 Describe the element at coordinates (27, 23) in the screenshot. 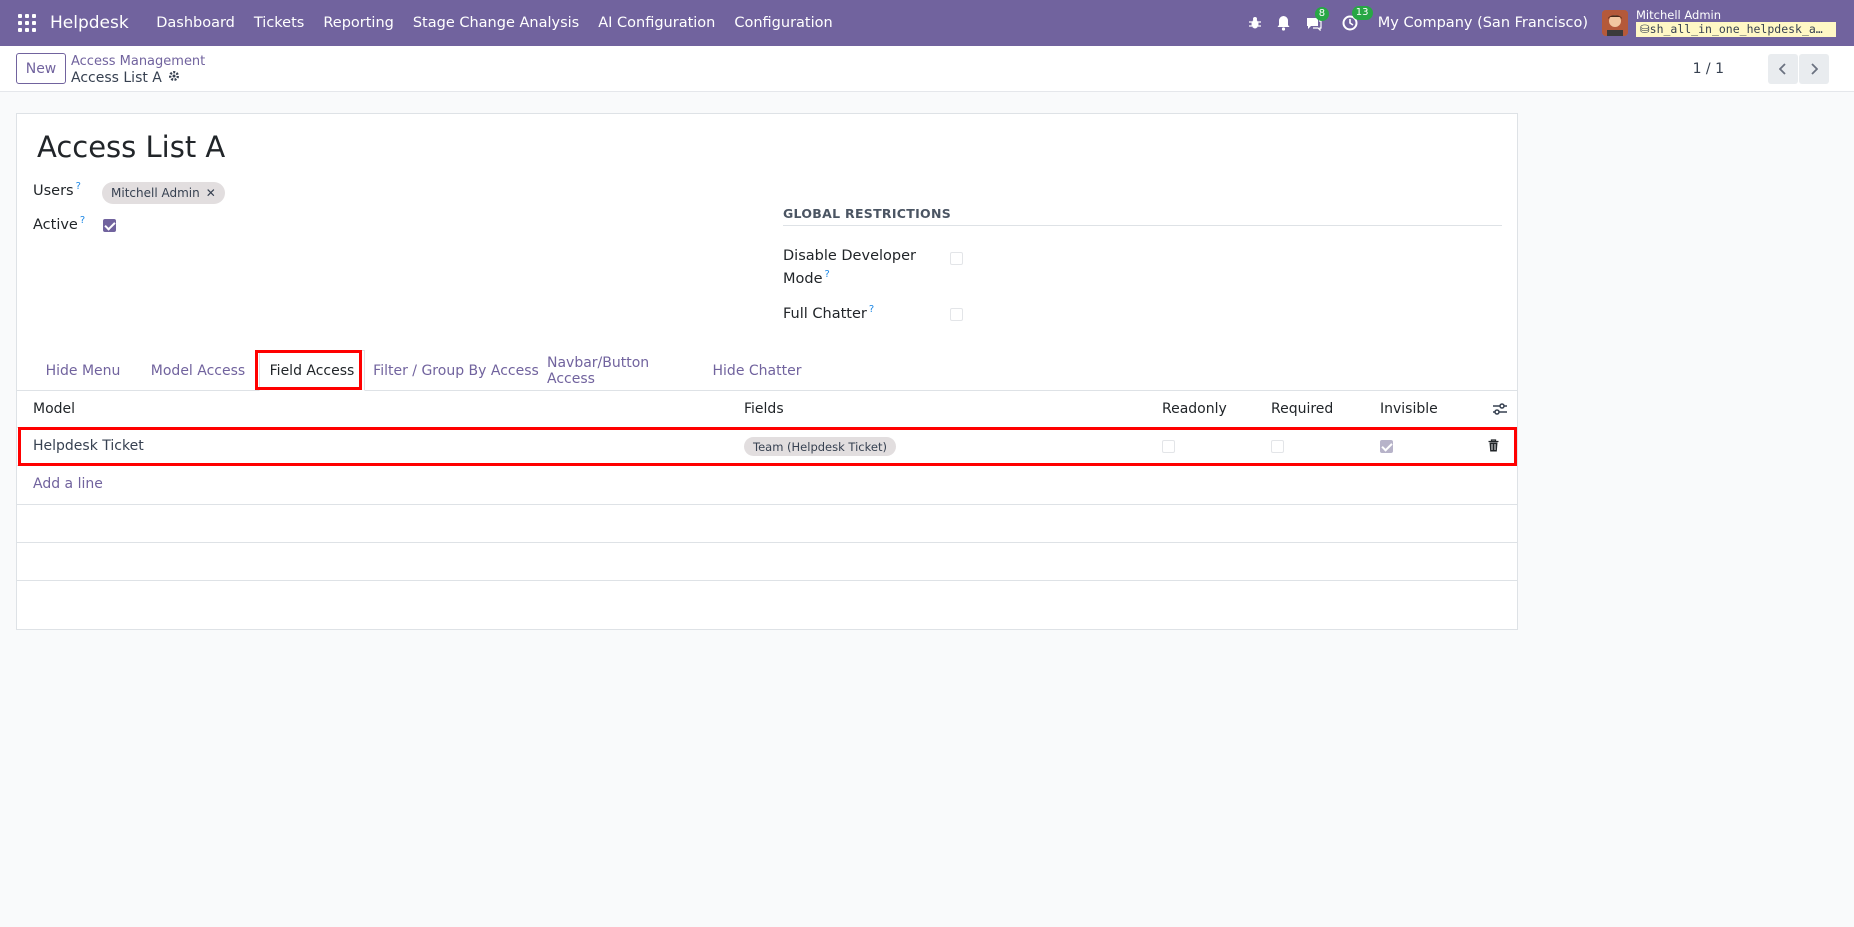

I see `apps-menu-icon` at that location.